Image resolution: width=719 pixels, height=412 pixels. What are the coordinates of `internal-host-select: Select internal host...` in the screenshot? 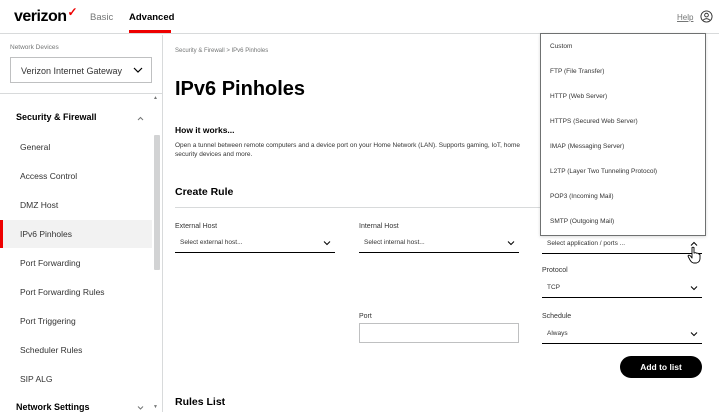 It's located at (439, 243).